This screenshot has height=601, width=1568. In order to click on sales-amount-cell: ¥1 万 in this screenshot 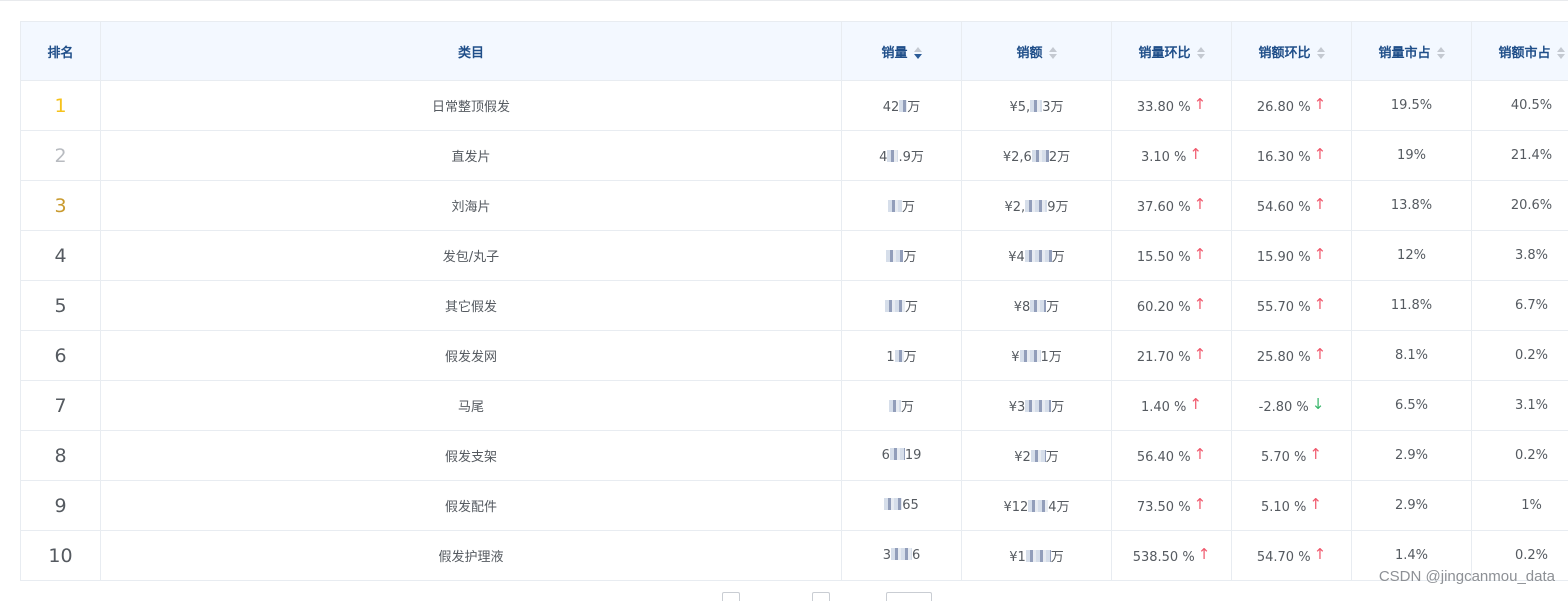, I will do `click(1037, 556)`.